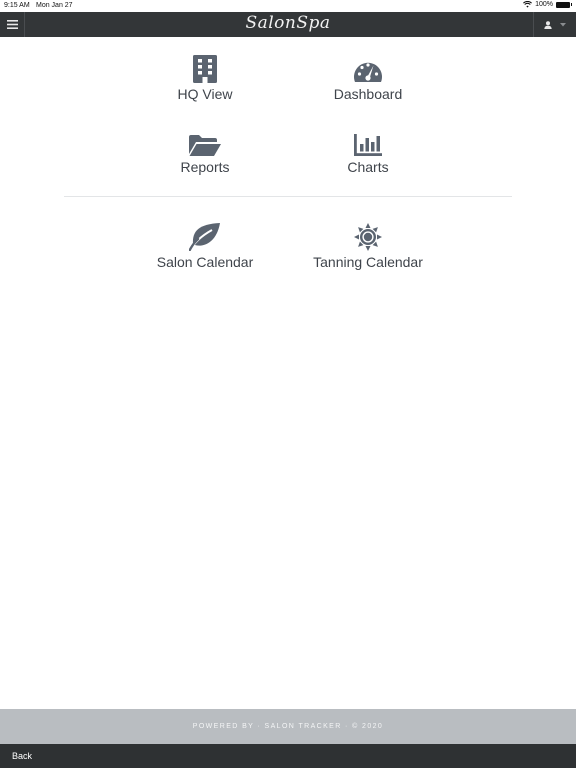 The width and height of the screenshot is (576, 768). I want to click on section-divider, so click(288, 196).